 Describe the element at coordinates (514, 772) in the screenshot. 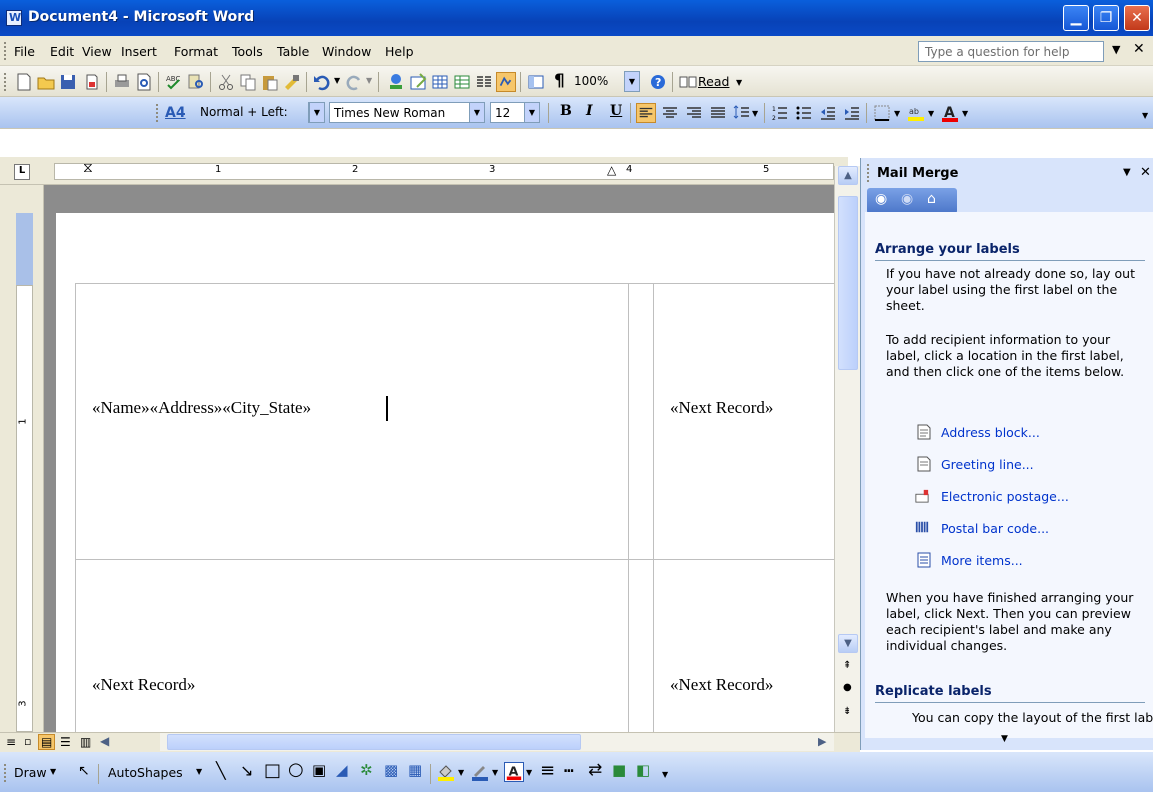

I see `font-color-draw-icon: A` at that location.